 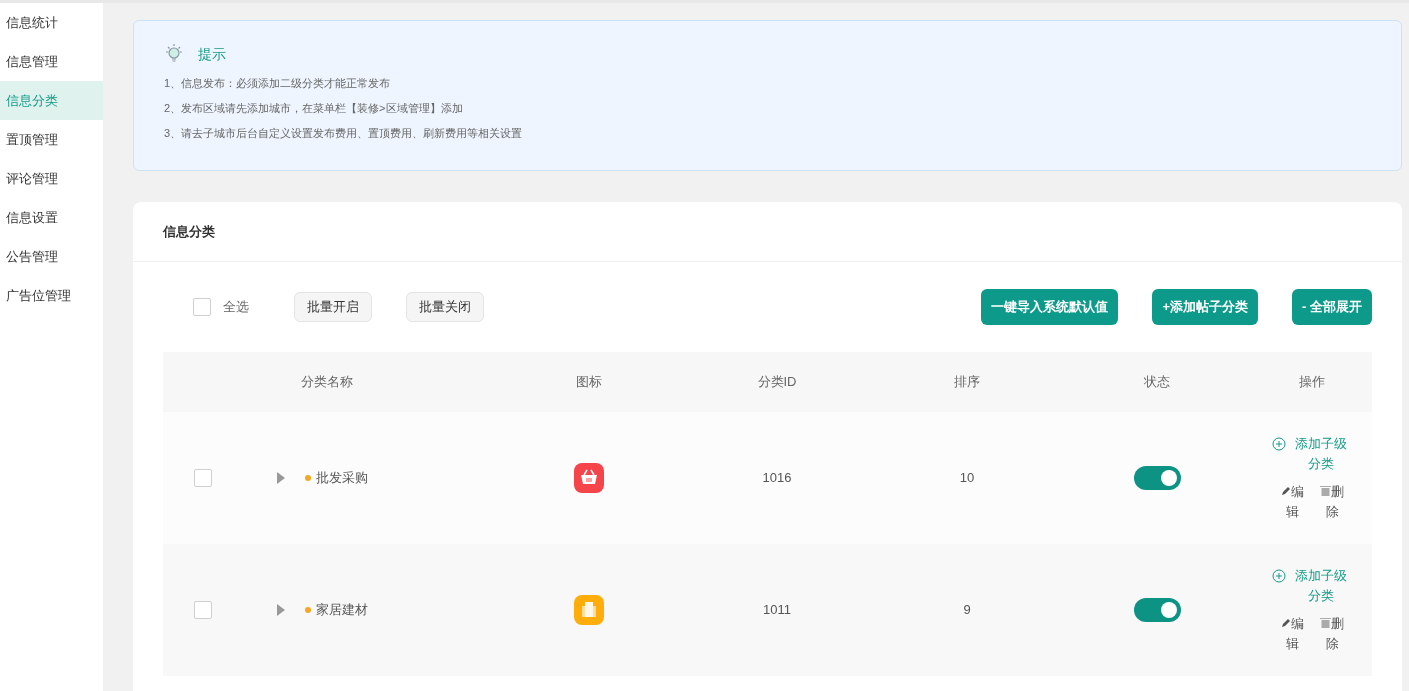 What do you see at coordinates (51, 139) in the screenshot?
I see `sidebar-item: 置顶管理` at bounding box center [51, 139].